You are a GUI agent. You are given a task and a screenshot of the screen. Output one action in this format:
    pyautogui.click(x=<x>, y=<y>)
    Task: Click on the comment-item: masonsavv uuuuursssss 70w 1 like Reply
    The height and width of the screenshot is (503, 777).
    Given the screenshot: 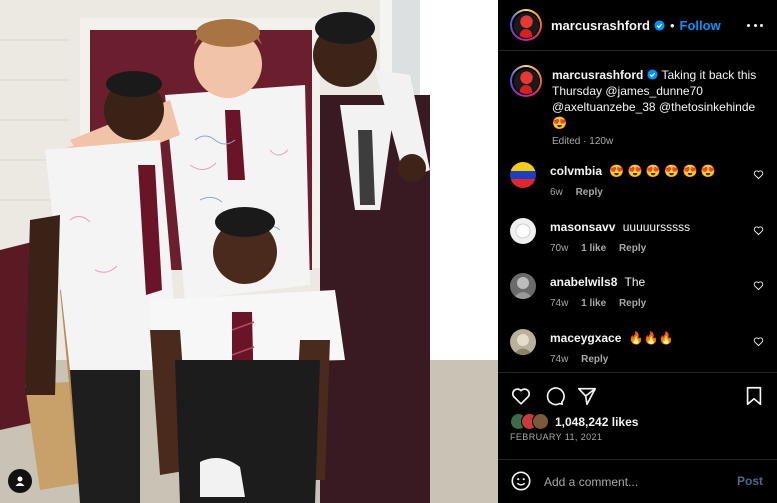 What is the action you would take?
    pyautogui.click(x=640, y=238)
    